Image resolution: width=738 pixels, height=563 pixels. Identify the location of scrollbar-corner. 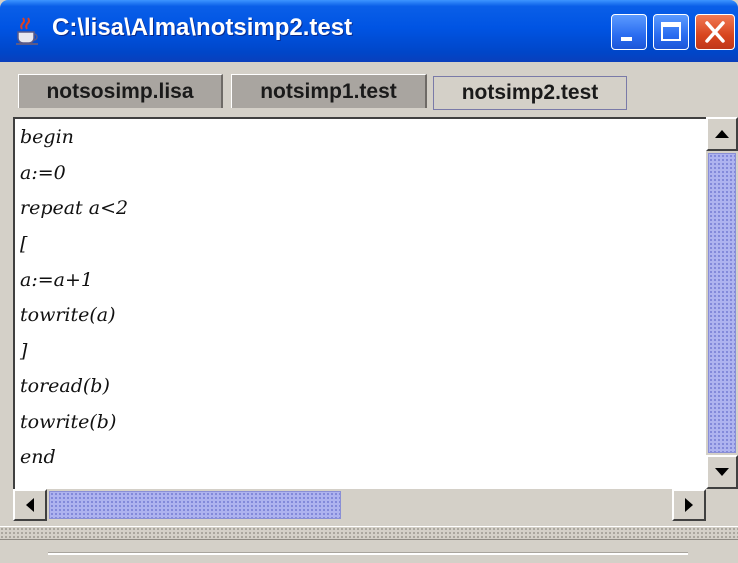
(722, 505).